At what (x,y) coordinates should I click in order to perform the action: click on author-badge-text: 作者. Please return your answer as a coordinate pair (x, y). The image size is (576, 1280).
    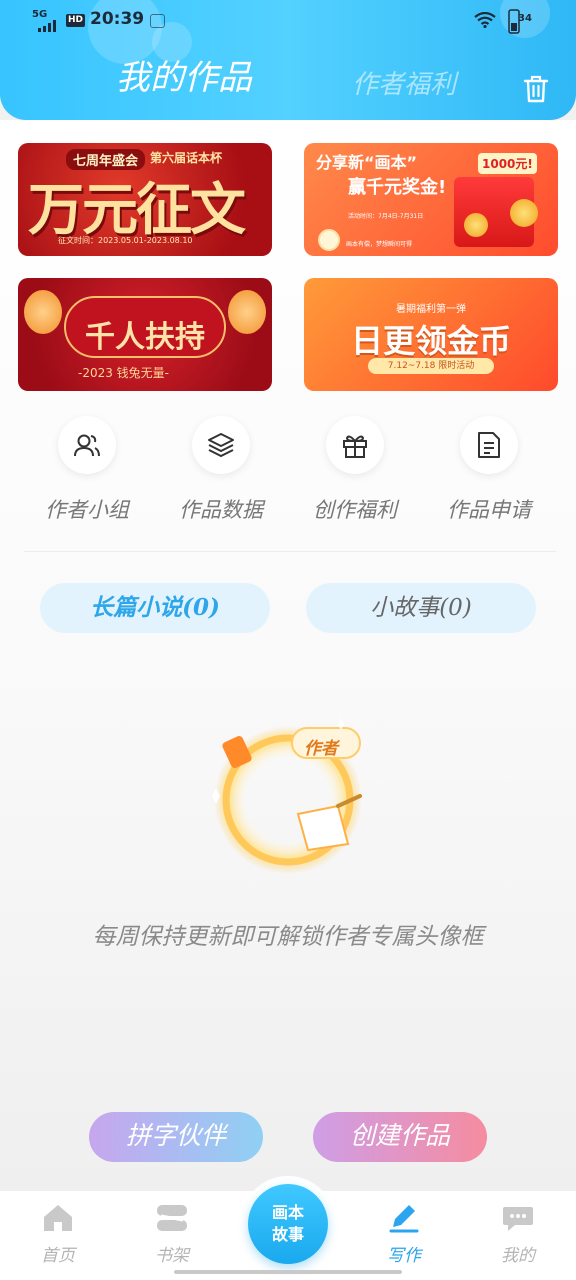
    Looking at the image, I should click on (321, 749).